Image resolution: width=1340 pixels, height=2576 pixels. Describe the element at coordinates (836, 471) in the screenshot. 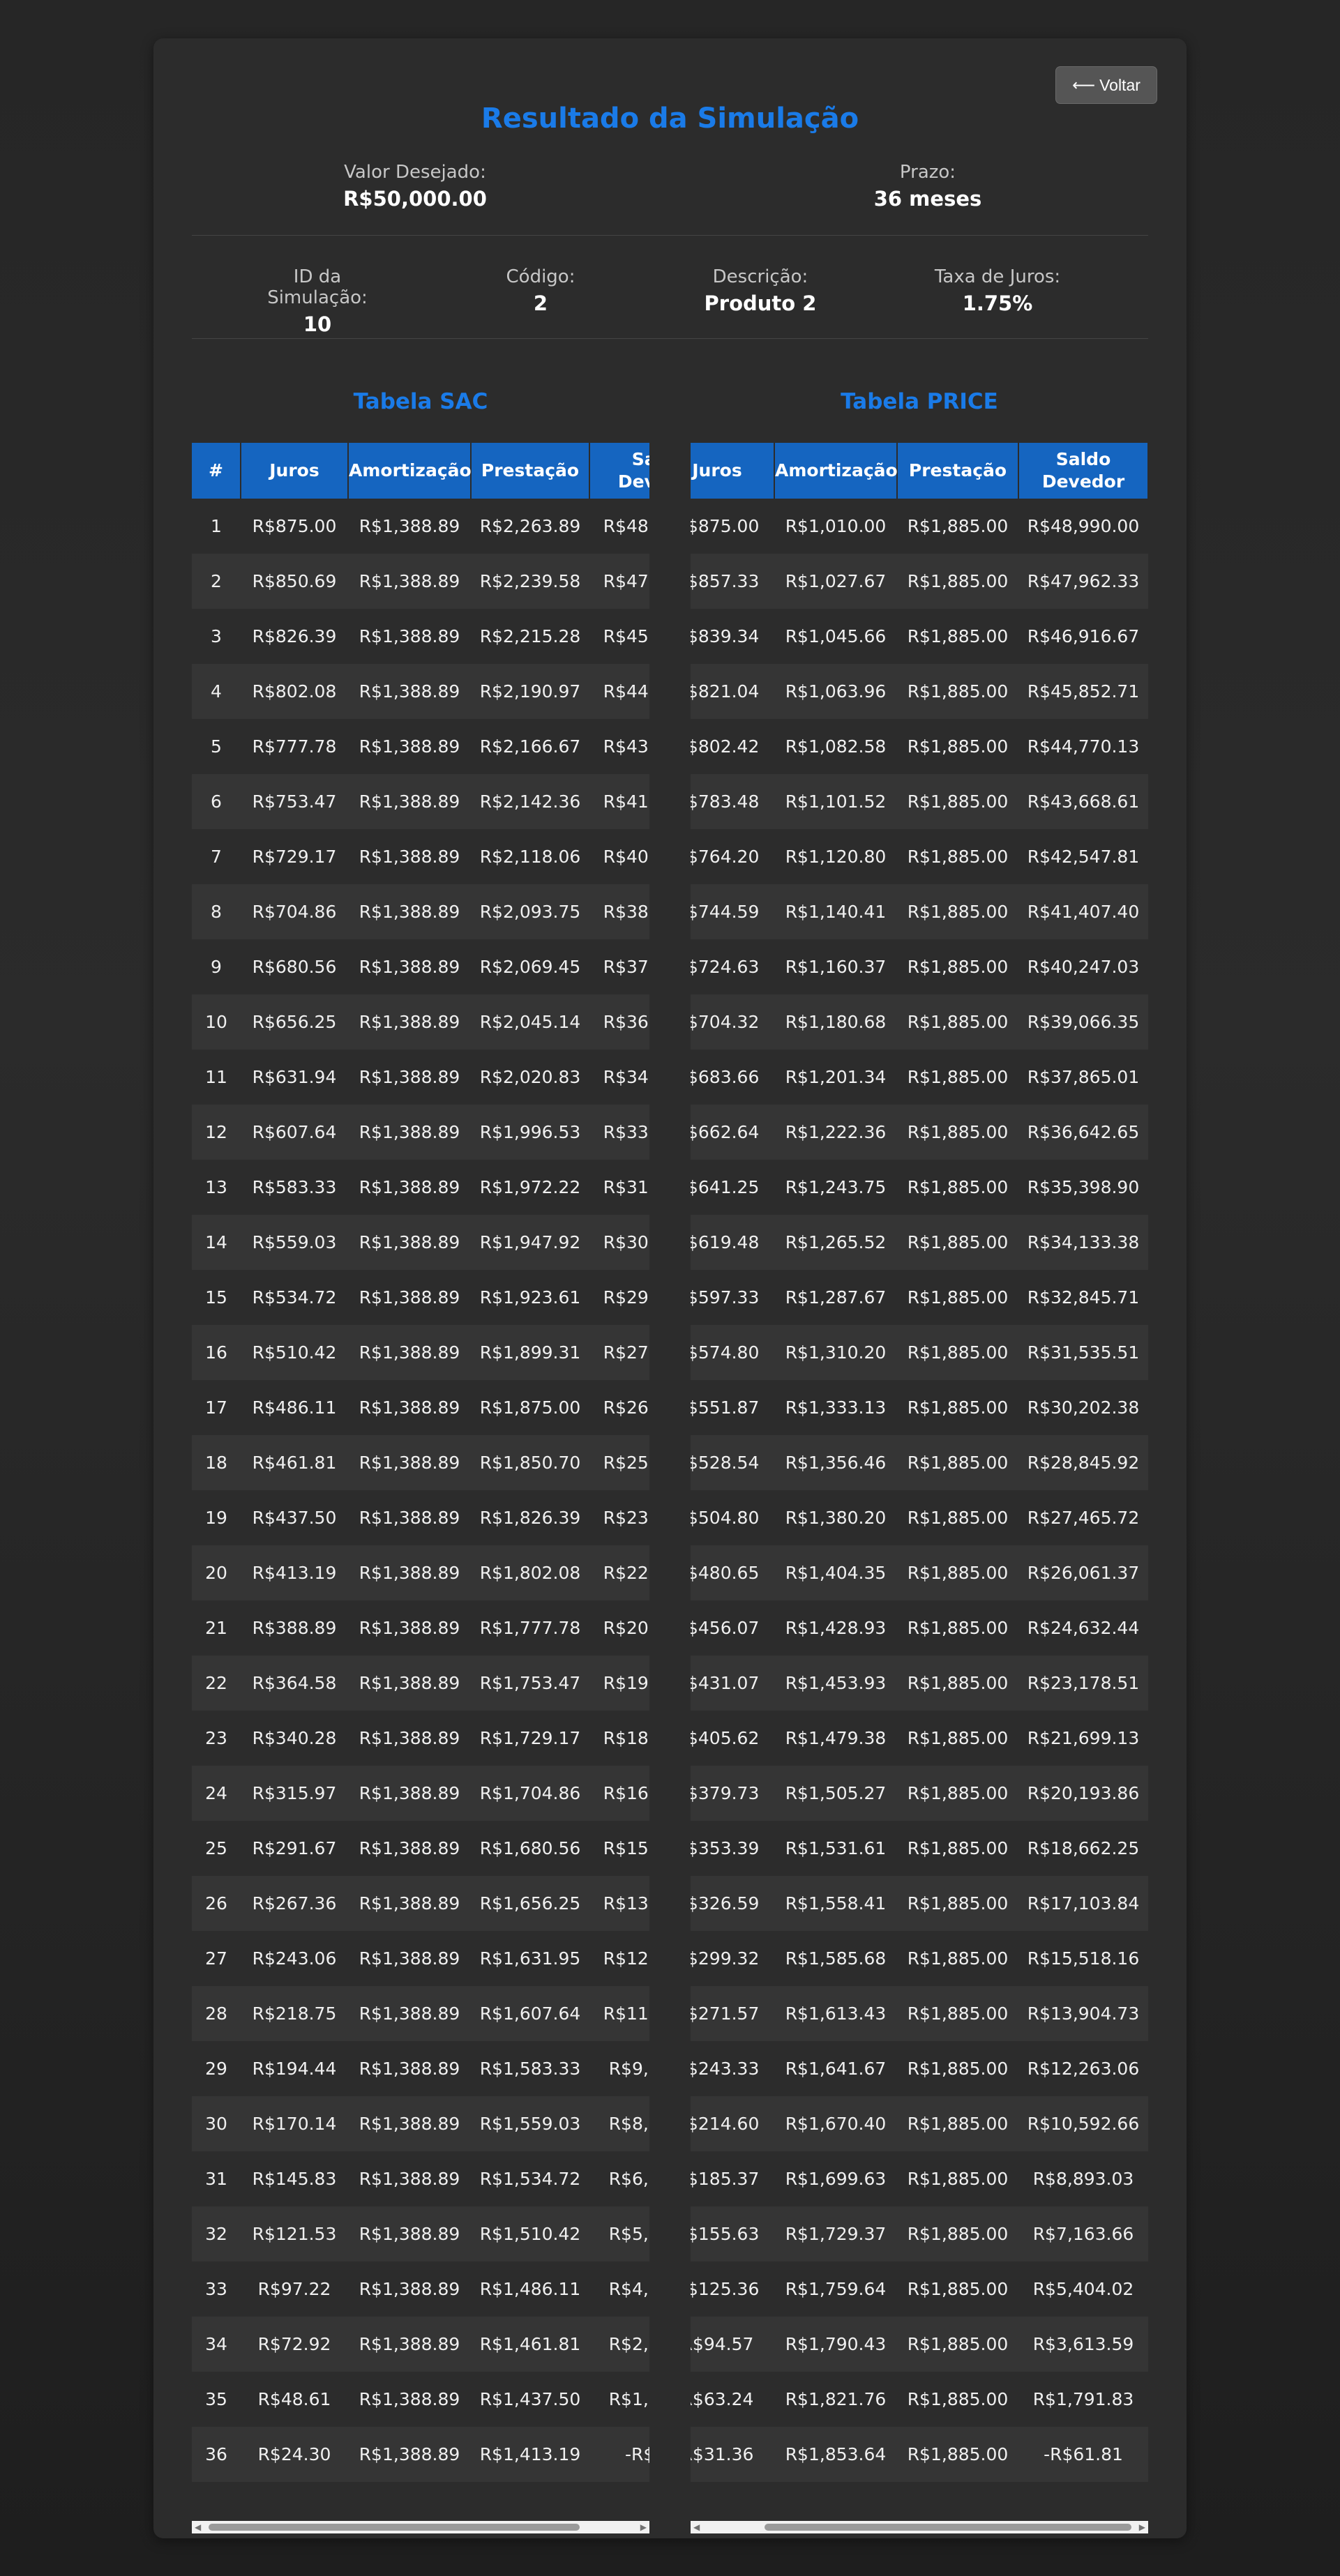

I see `price-col-amortizacao: Amortização` at that location.